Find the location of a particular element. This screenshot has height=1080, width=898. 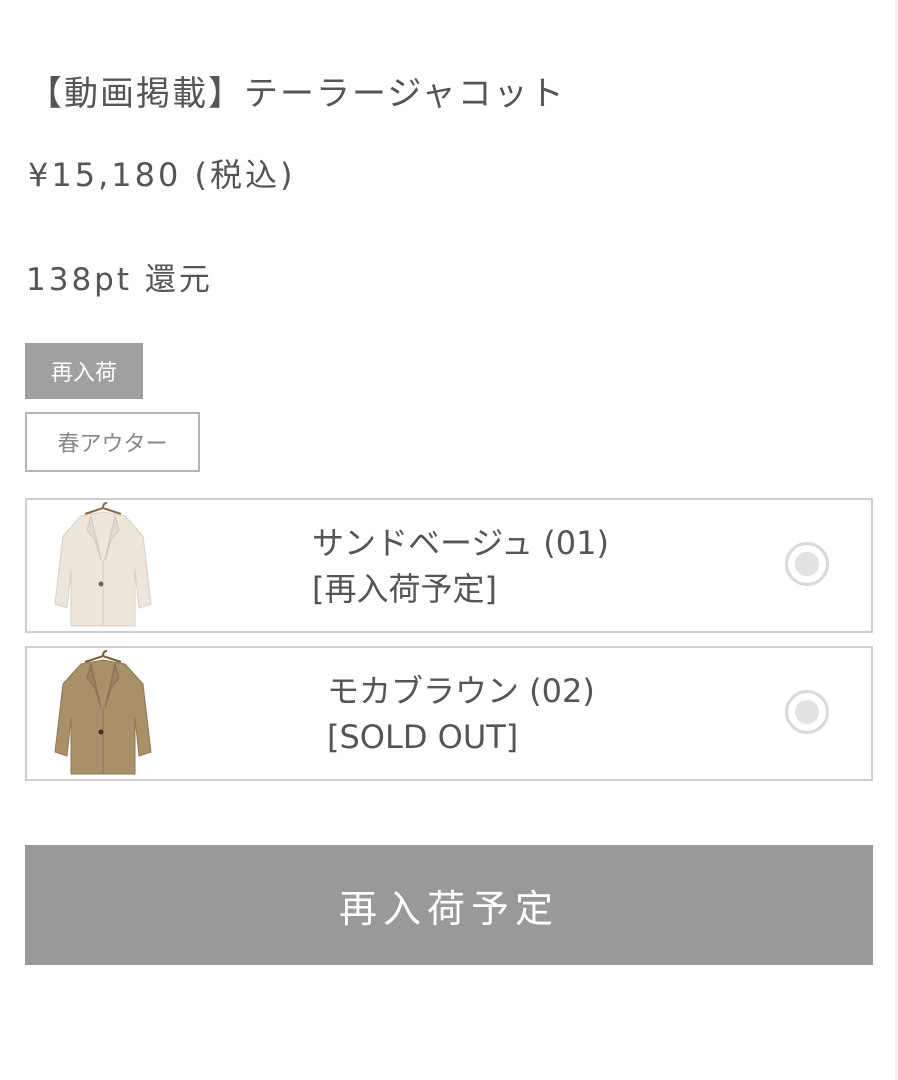

variant-label: モカブラウン (02) [SOLD OUT] is located at coordinates (461, 714).